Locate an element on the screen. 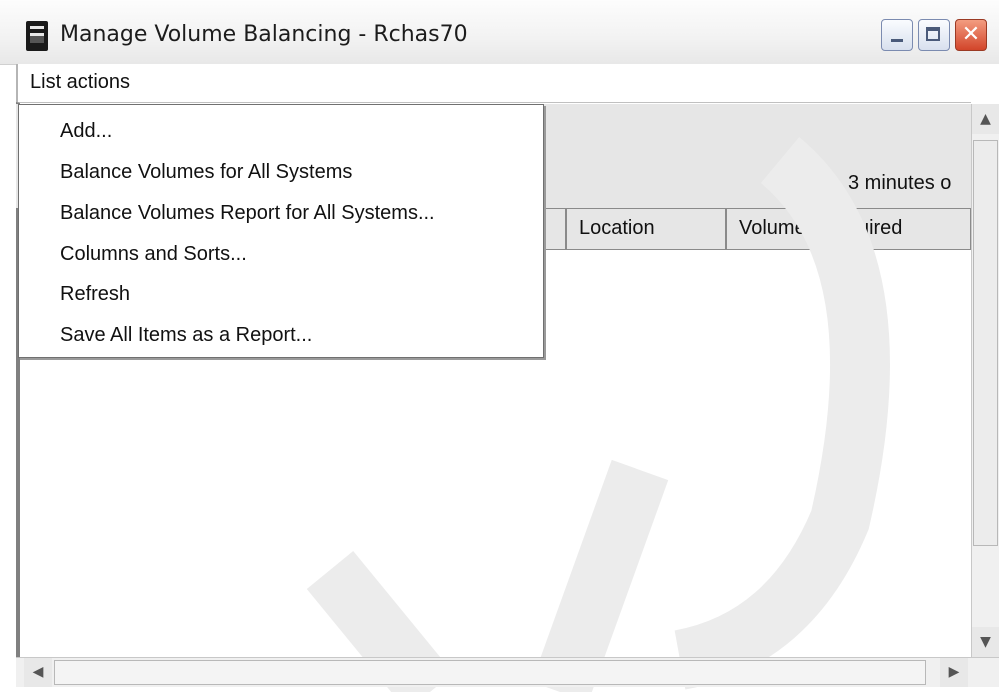 The image size is (999, 692). menu-item-refresh: Refresh is located at coordinates (300, 294).